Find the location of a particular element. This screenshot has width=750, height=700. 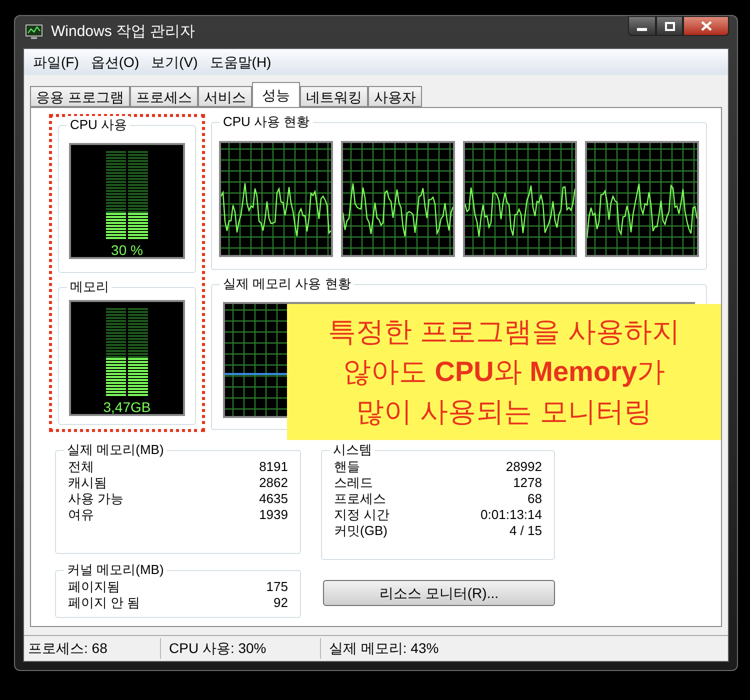

close-icon is located at coordinates (706, 26).